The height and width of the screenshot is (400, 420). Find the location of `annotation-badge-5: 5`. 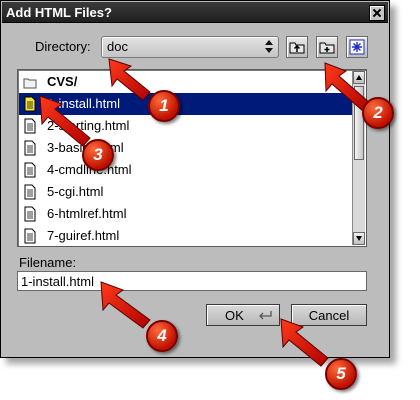

annotation-badge-5: 5 is located at coordinates (341, 374).